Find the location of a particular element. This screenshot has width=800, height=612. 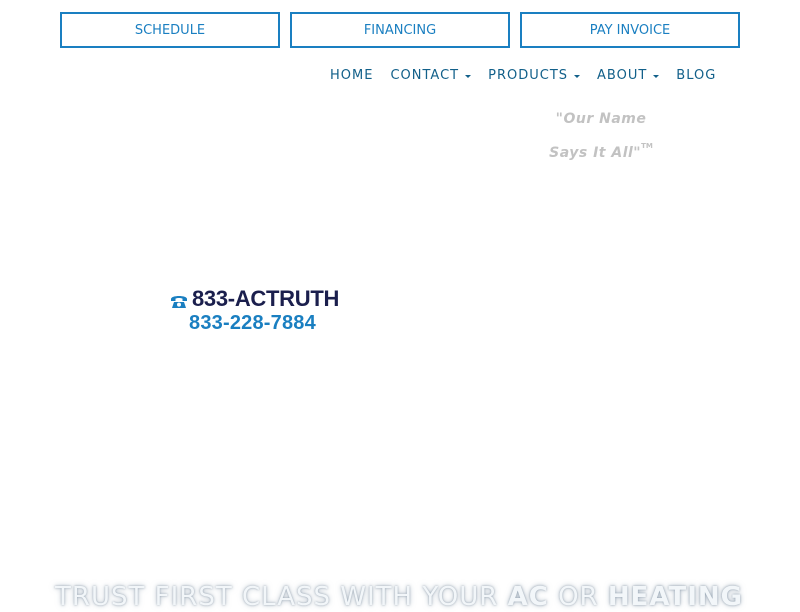

phone-vanity-number: 833-ACTRUTH is located at coordinates (265, 299).